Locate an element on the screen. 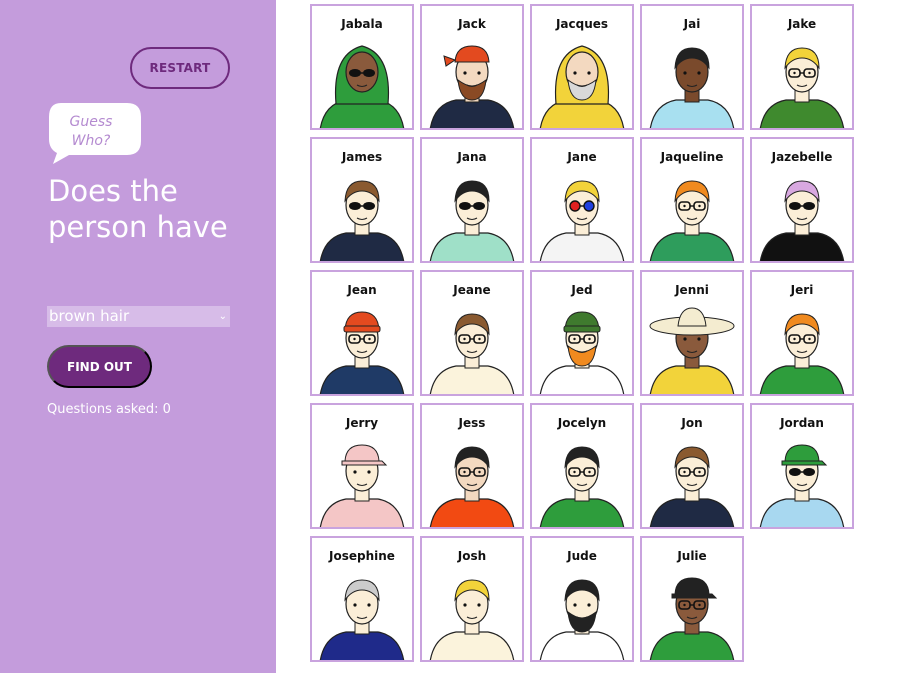  character-card: Jed is located at coordinates (582, 333).